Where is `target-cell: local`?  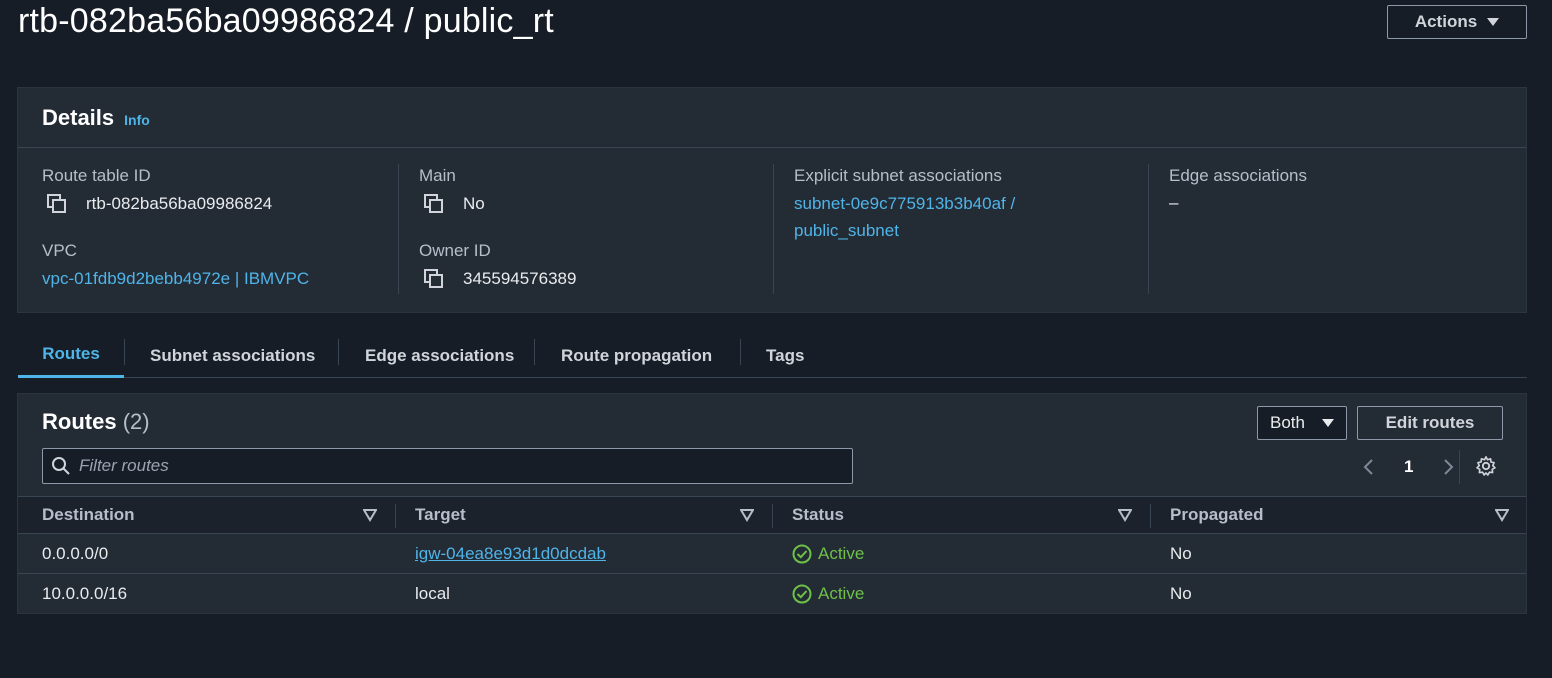
target-cell: local is located at coordinates (432, 593).